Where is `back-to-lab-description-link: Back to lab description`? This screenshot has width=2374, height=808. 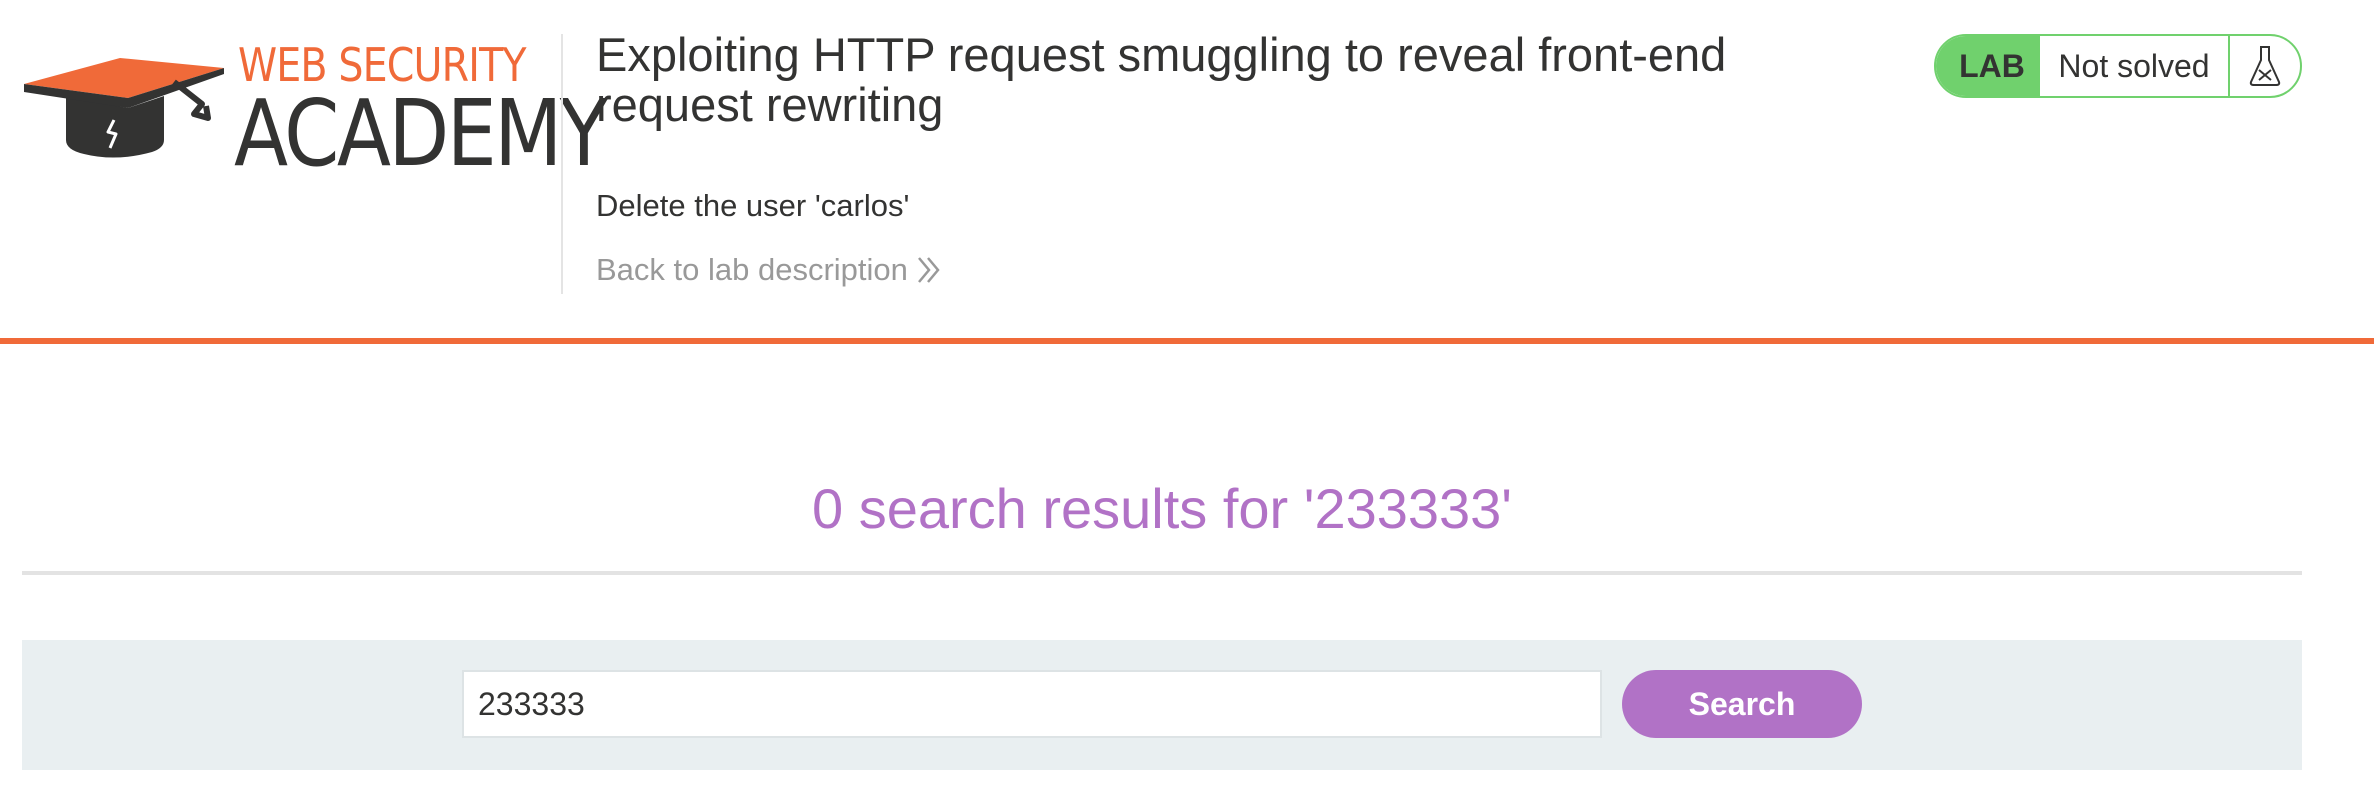 back-to-lab-description-link: Back to lab description is located at coordinates (769, 270).